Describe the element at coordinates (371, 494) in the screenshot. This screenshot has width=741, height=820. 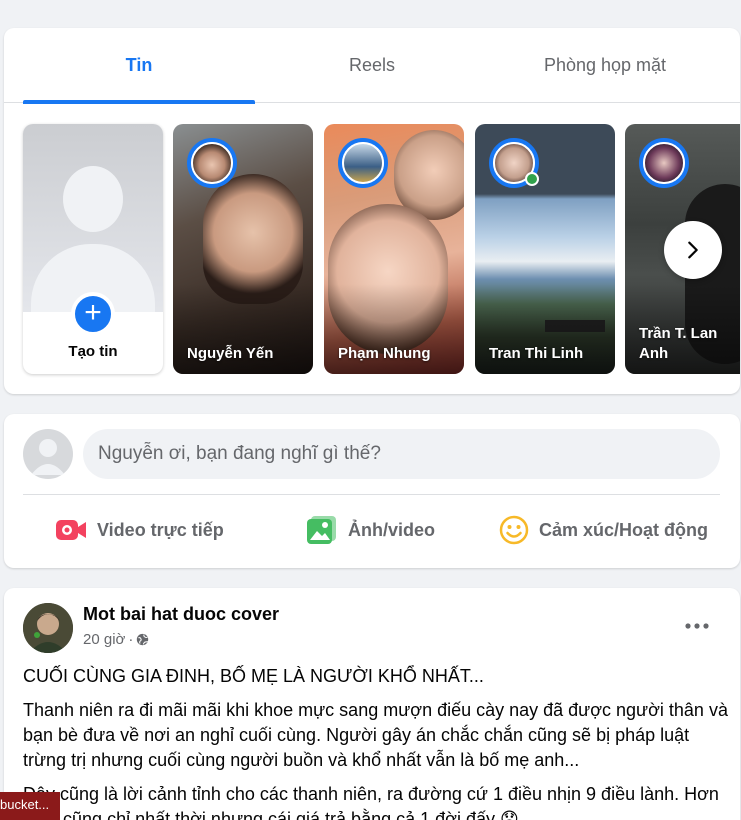
I see `divider` at that location.